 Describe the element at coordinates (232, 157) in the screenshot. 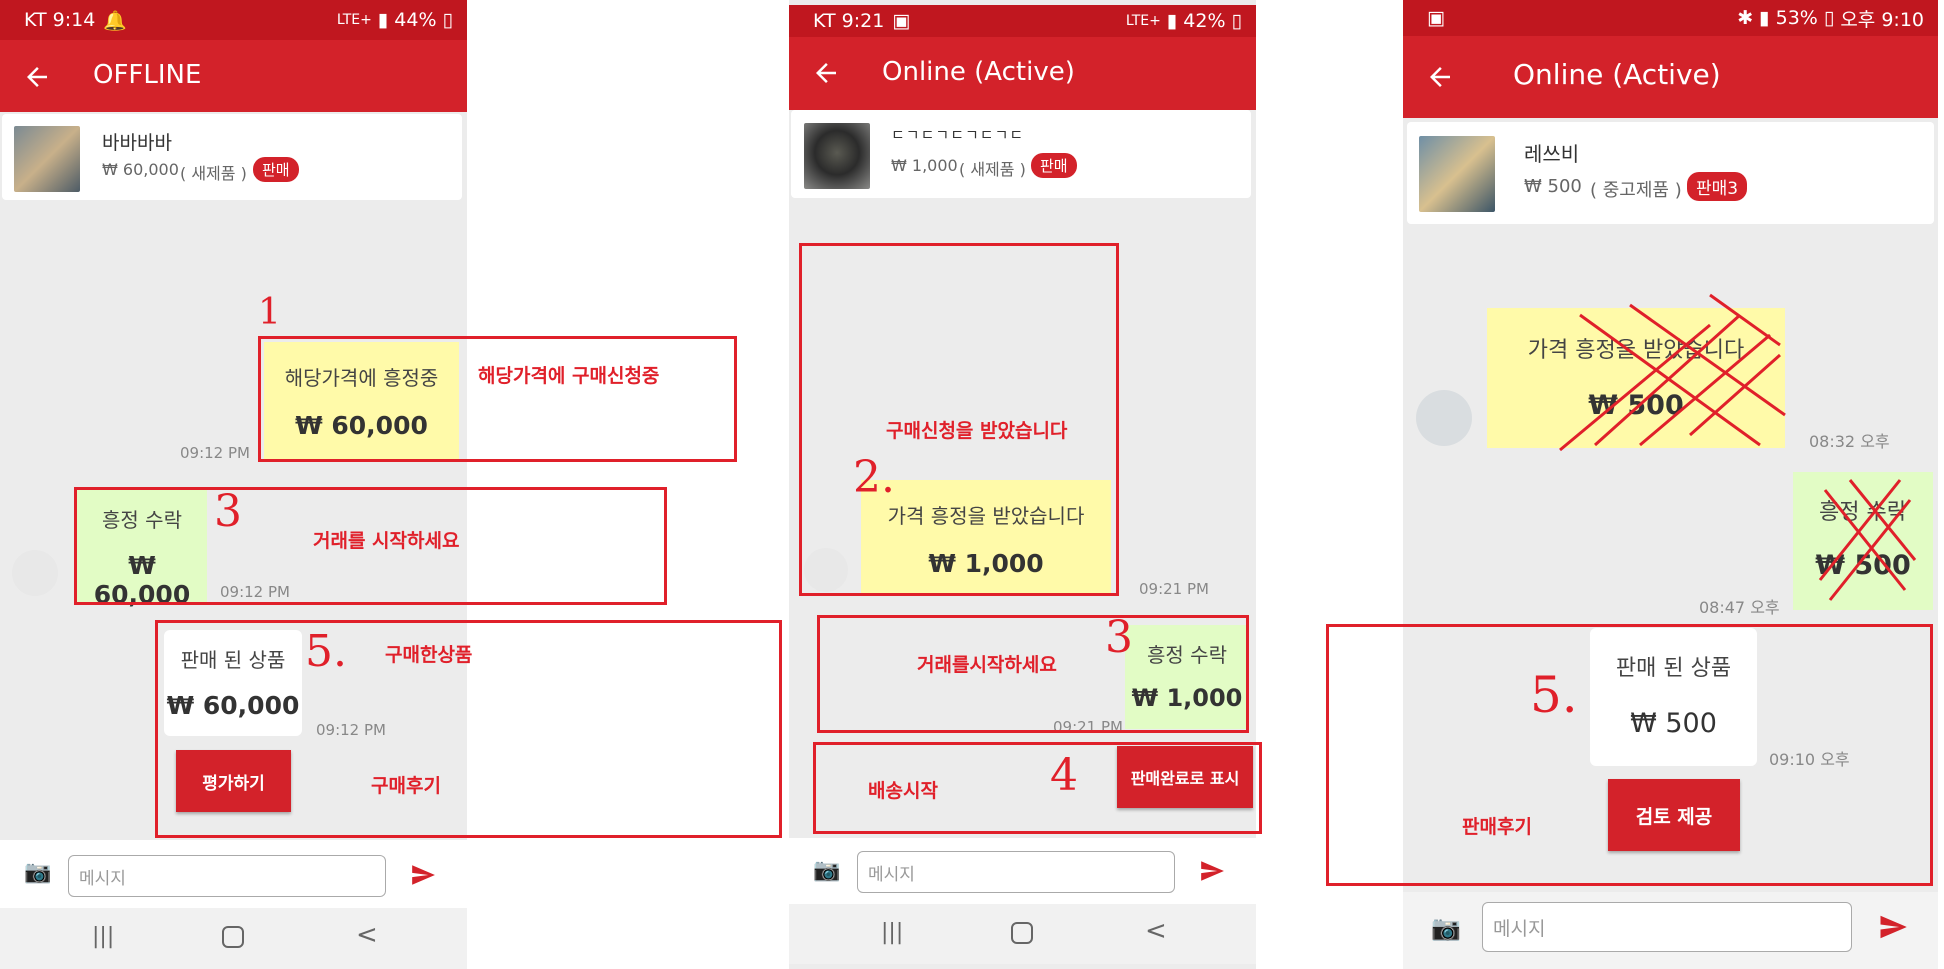

I see `product-card: 바바바바 ₩ 60,000 ( 새제품 ) 판매` at that location.